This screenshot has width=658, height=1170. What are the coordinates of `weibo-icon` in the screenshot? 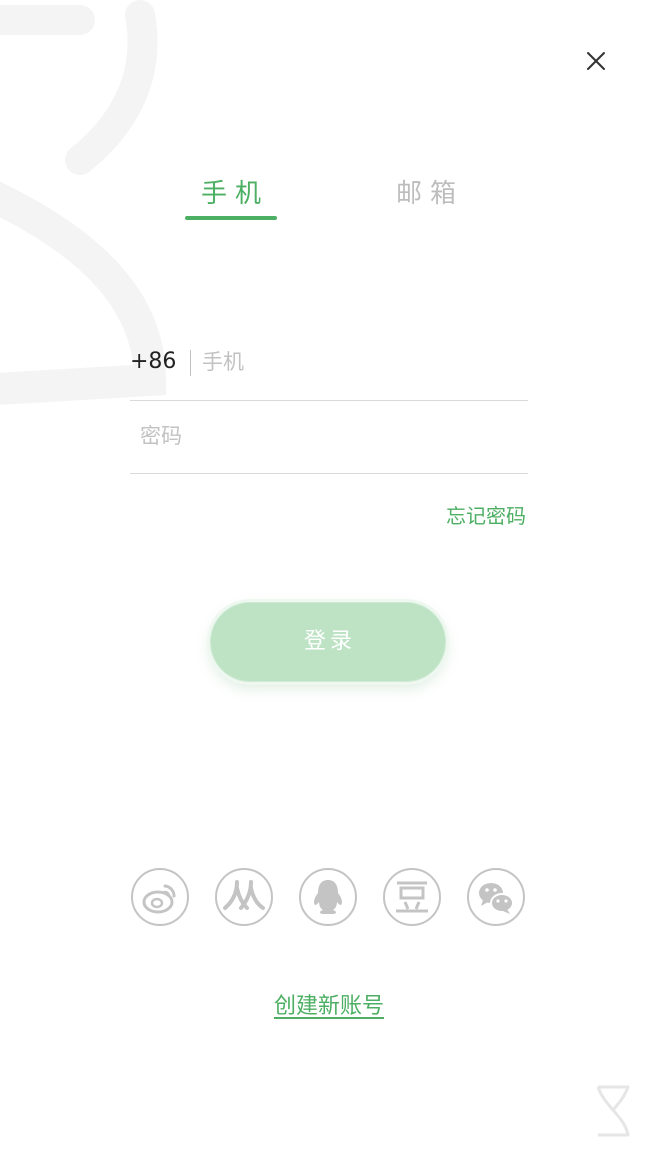 It's located at (159, 899).